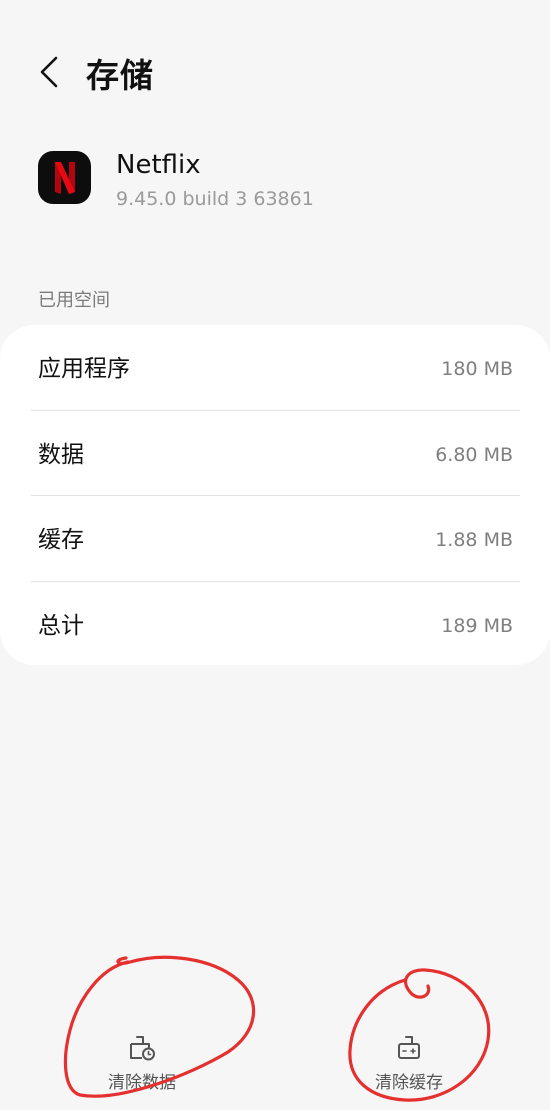 This screenshot has height=1110, width=550. Describe the element at coordinates (142, 1048) in the screenshot. I see `broom-clear-data-icon` at that location.